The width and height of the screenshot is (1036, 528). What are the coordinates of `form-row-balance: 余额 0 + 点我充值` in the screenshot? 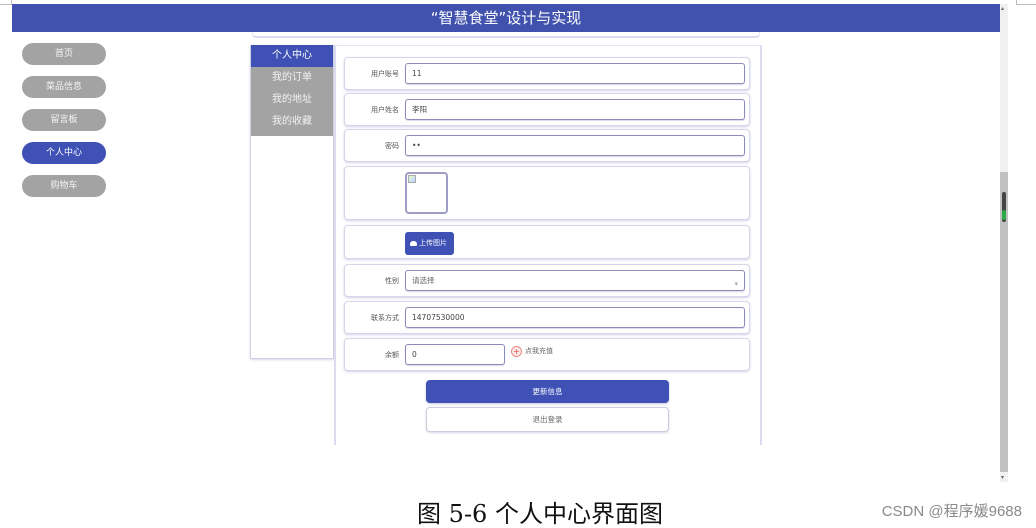 It's located at (547, 354).